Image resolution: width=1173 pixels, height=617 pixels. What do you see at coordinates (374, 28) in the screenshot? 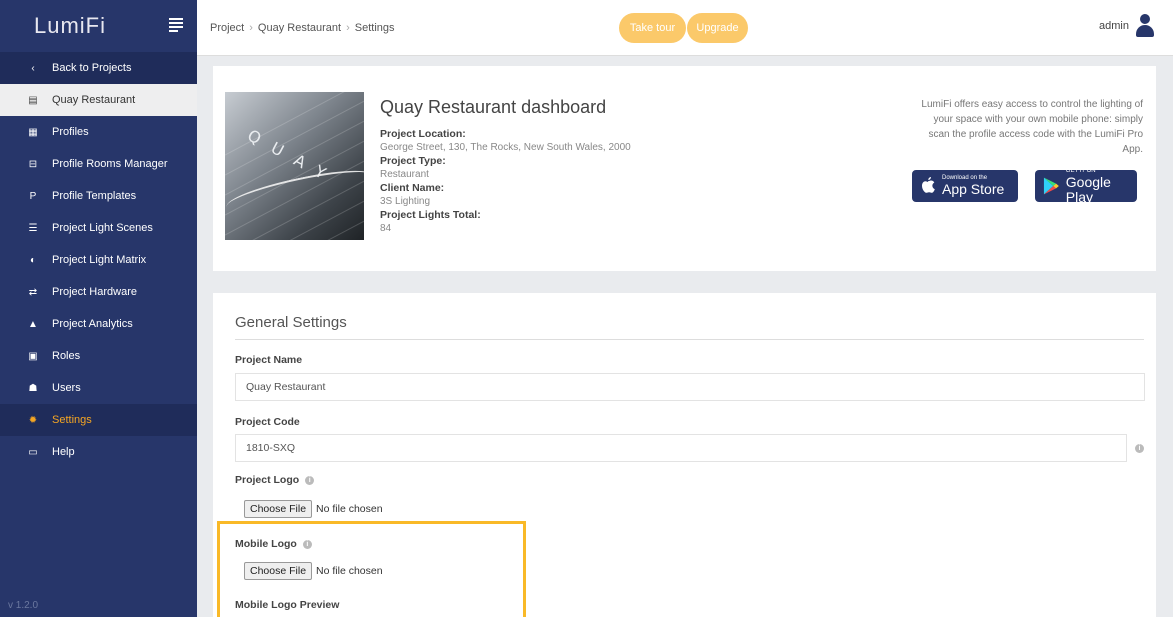
I see `breadcrumb-settings: Settings` at bounding box center [374, 28].